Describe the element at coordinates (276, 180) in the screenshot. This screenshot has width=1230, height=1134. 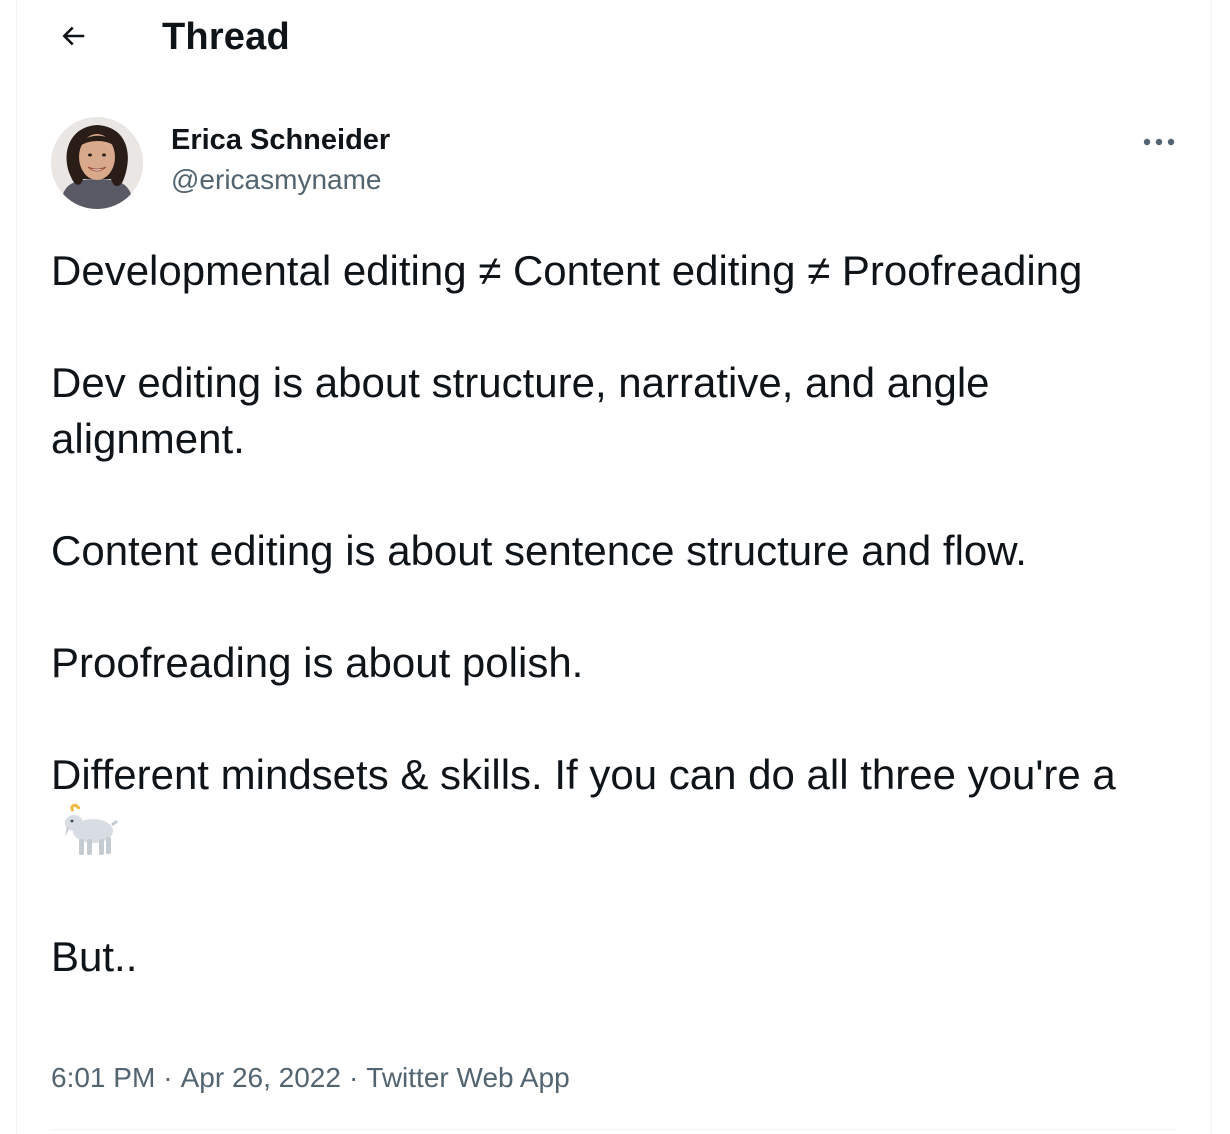
I see `author-handle: @ericasmyname` at that location.